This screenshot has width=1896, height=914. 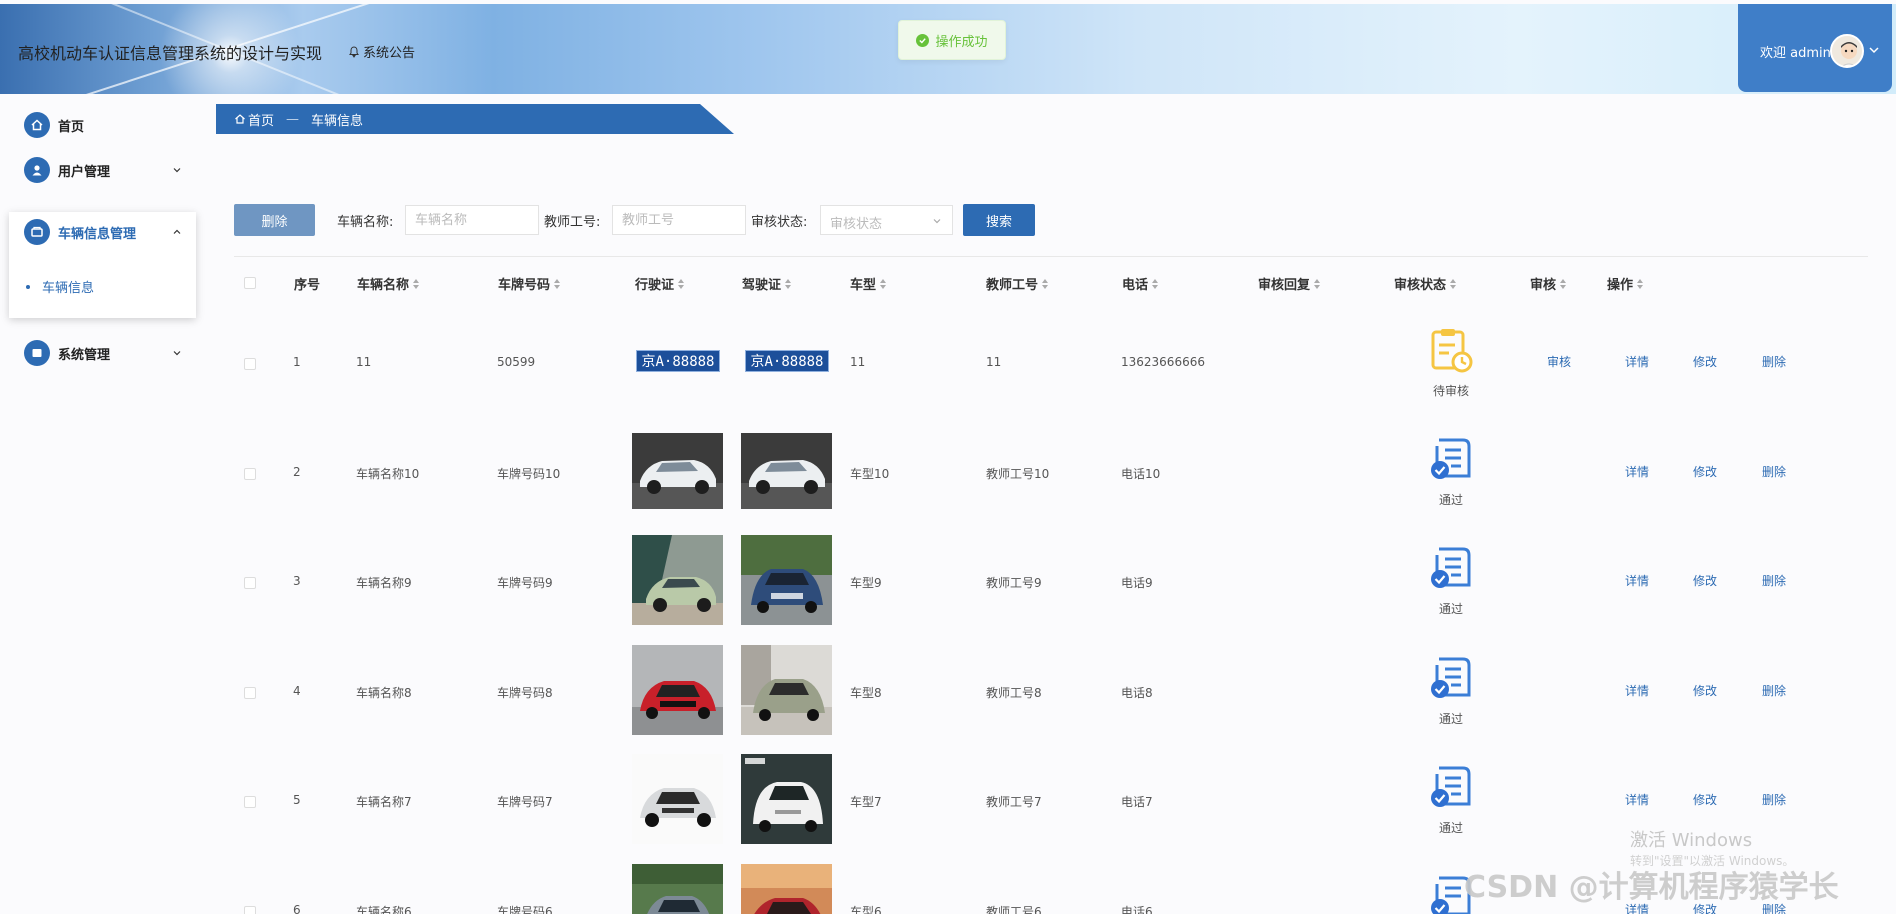 What do you see at coordinates (868, 283) in the screenshot?
I see `column-header-model: 车型` at bounding box center [868, 283].